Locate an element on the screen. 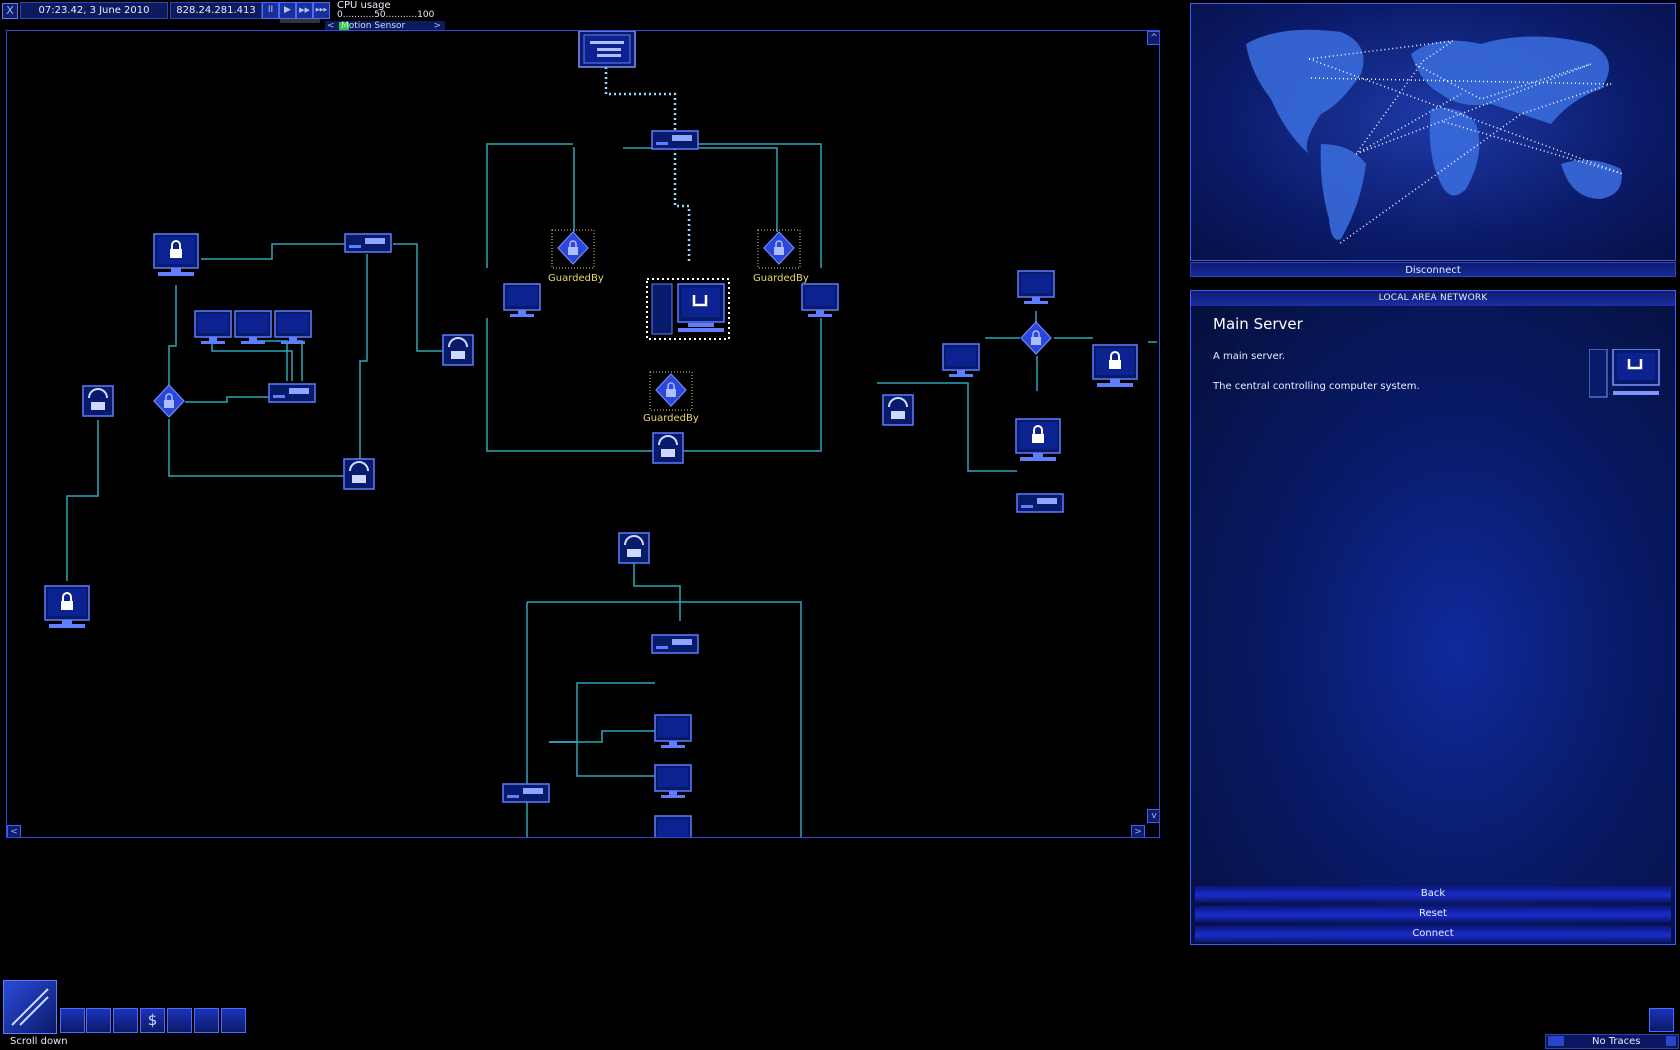 This screenshot has height=1050, width=1680. world-map is located at coordinates (1433, 132).